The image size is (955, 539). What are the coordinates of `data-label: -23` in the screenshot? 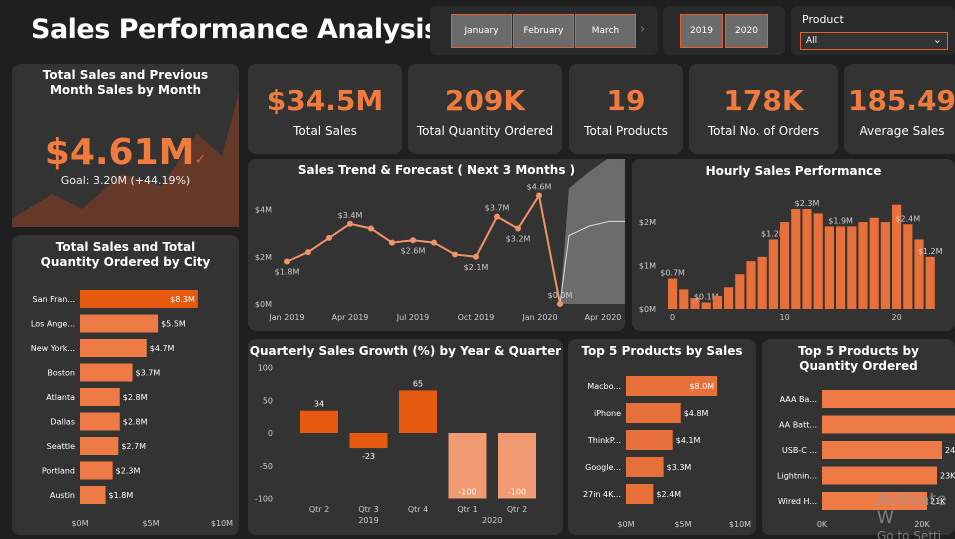 It's located at (368, 456).